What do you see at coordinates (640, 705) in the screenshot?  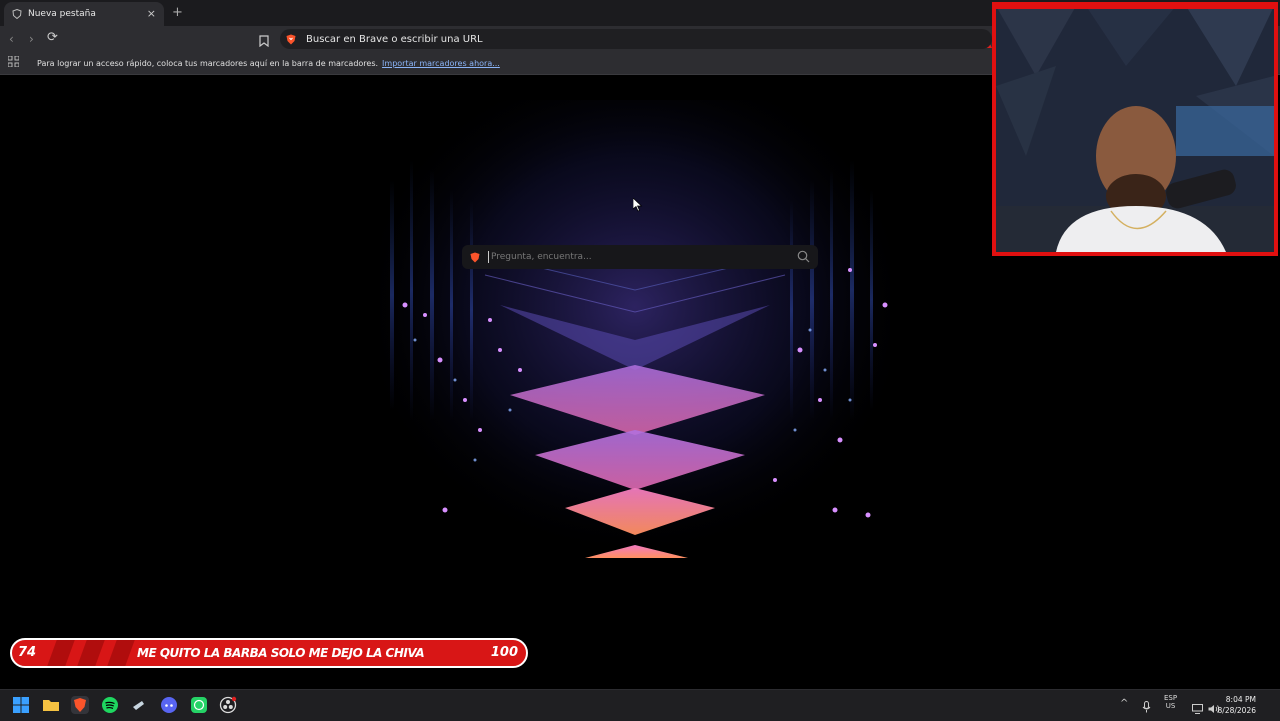 I see `taskbar: ^ ESP US 8:04 PM 8/28/2026` at bounding box center [640, 705].